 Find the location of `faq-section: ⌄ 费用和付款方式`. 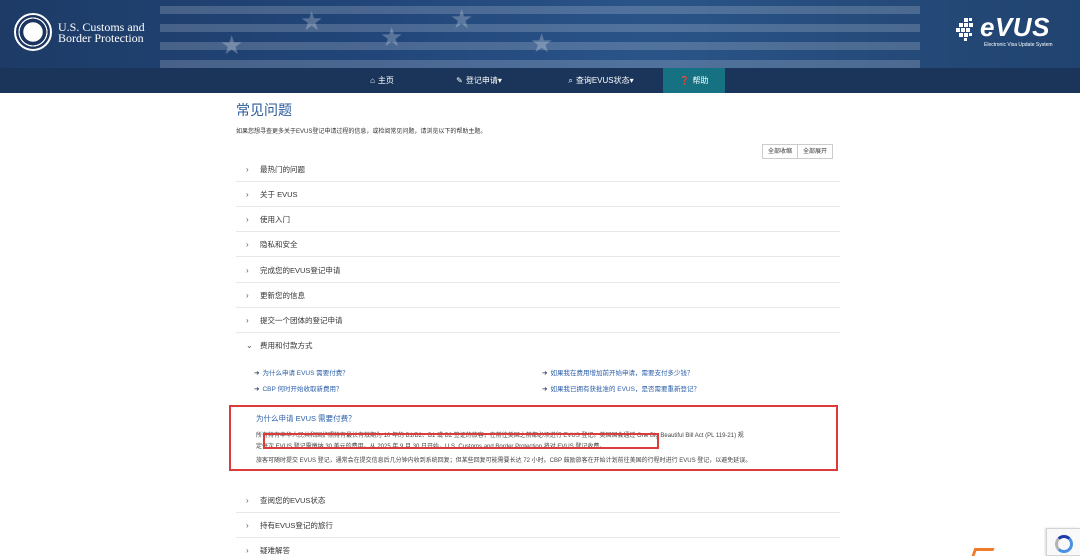

faq-section: ⌄ 费用和付款方式 is located at coordinates (538, 345).